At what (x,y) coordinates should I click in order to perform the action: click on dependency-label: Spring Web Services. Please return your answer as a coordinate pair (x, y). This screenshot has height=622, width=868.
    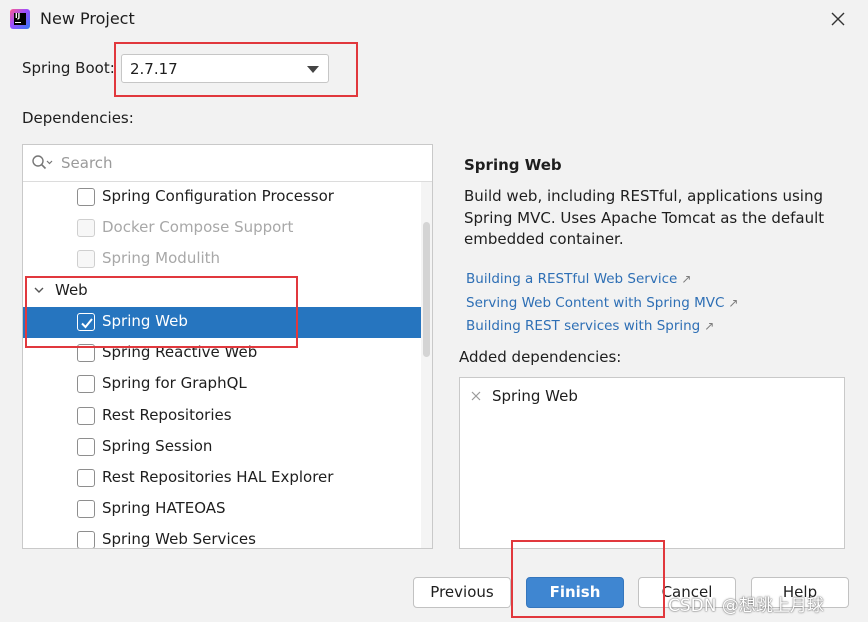
    Looking at the image, I should click on (179, 539).